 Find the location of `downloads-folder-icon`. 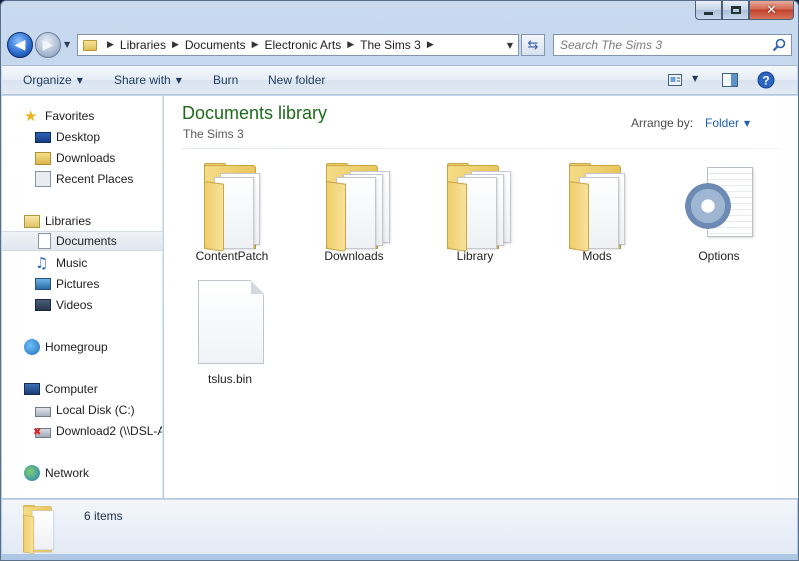

downloads-folder-icon is located at coordinates (43, 158).